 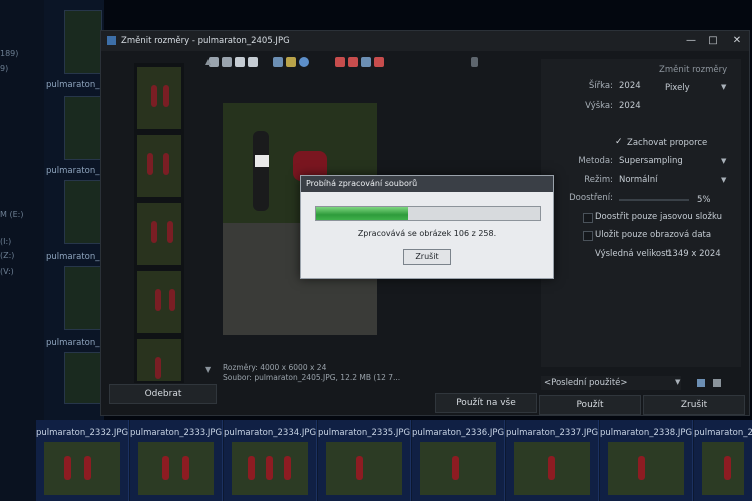 What do you see at coordinates (362, 213) in the screenshot?
I see `progress-bar-fill` at bounding box center [362, 213].